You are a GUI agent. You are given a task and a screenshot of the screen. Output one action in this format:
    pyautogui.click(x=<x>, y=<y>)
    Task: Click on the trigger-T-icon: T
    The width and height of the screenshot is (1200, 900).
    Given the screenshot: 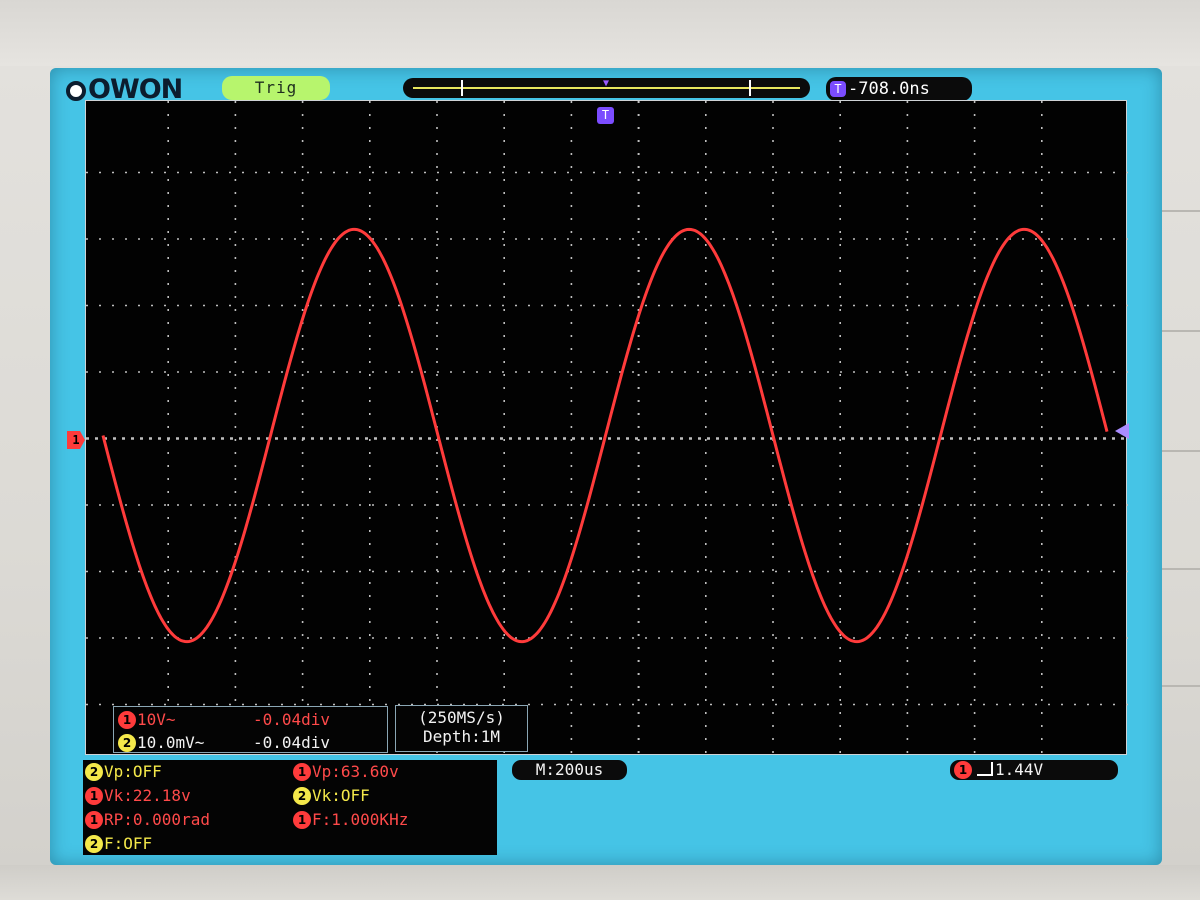 What is the action you would take?
    pyautogui.click(x=838, y=89)
    